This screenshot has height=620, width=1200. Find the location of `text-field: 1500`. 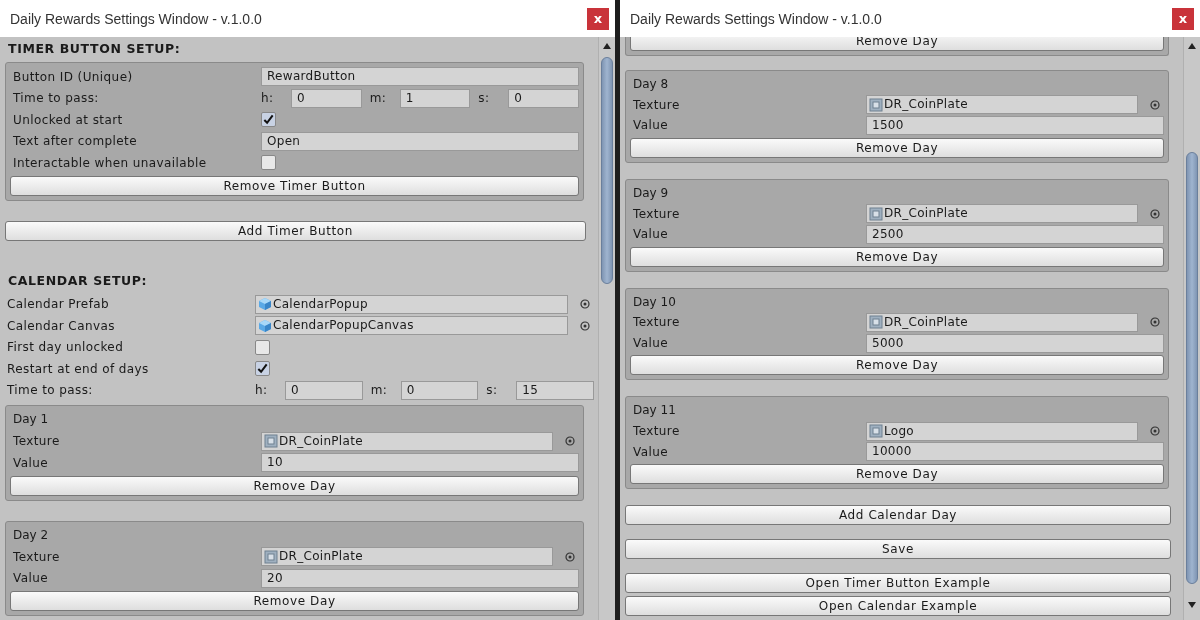

text-field: 1500 is located at coordinates (1015, 125).